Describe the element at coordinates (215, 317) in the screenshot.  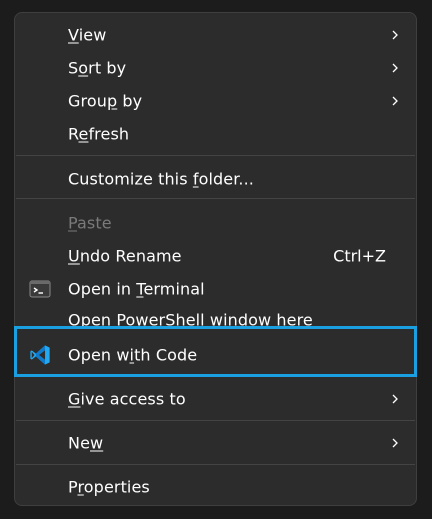
I see `menu-item-open-powershell: Open PowerShell window here` at that location.